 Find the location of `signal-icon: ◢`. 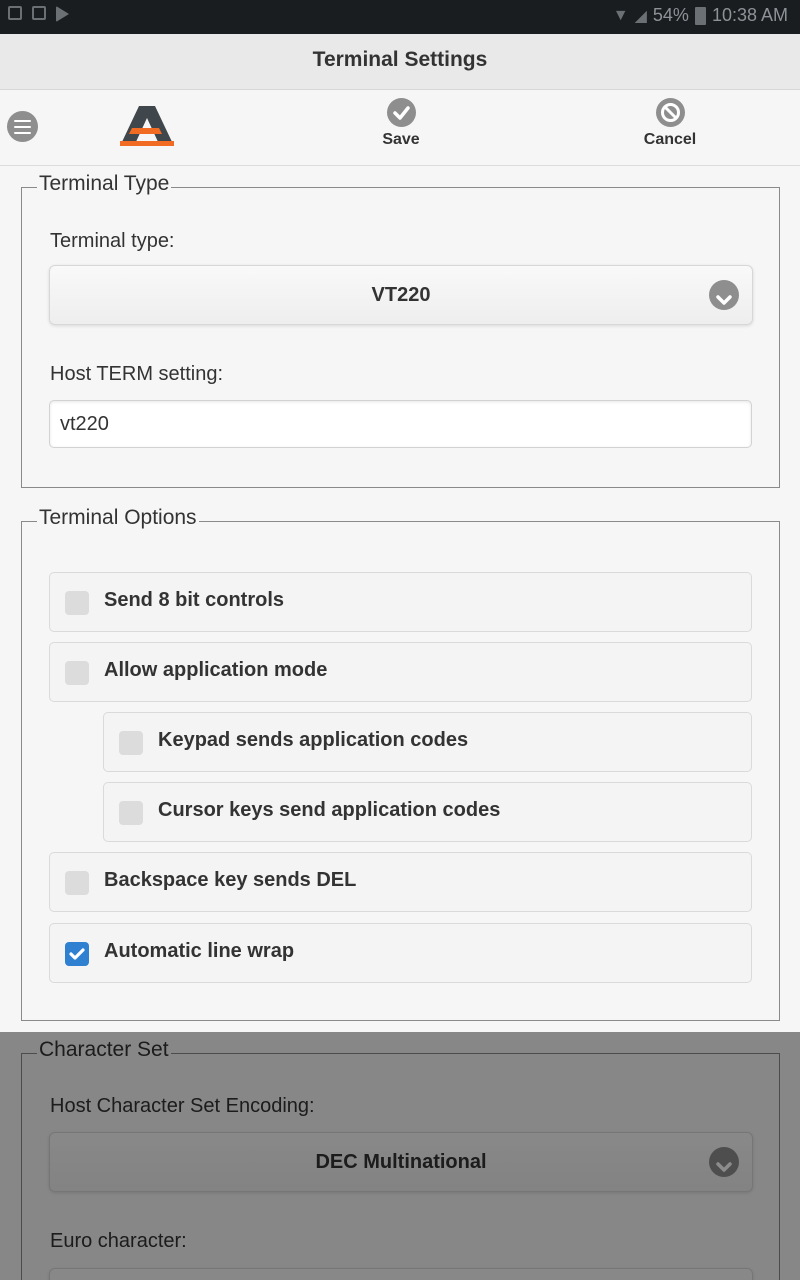

signal-icon: ◢ is located at coordinates (640, 16).